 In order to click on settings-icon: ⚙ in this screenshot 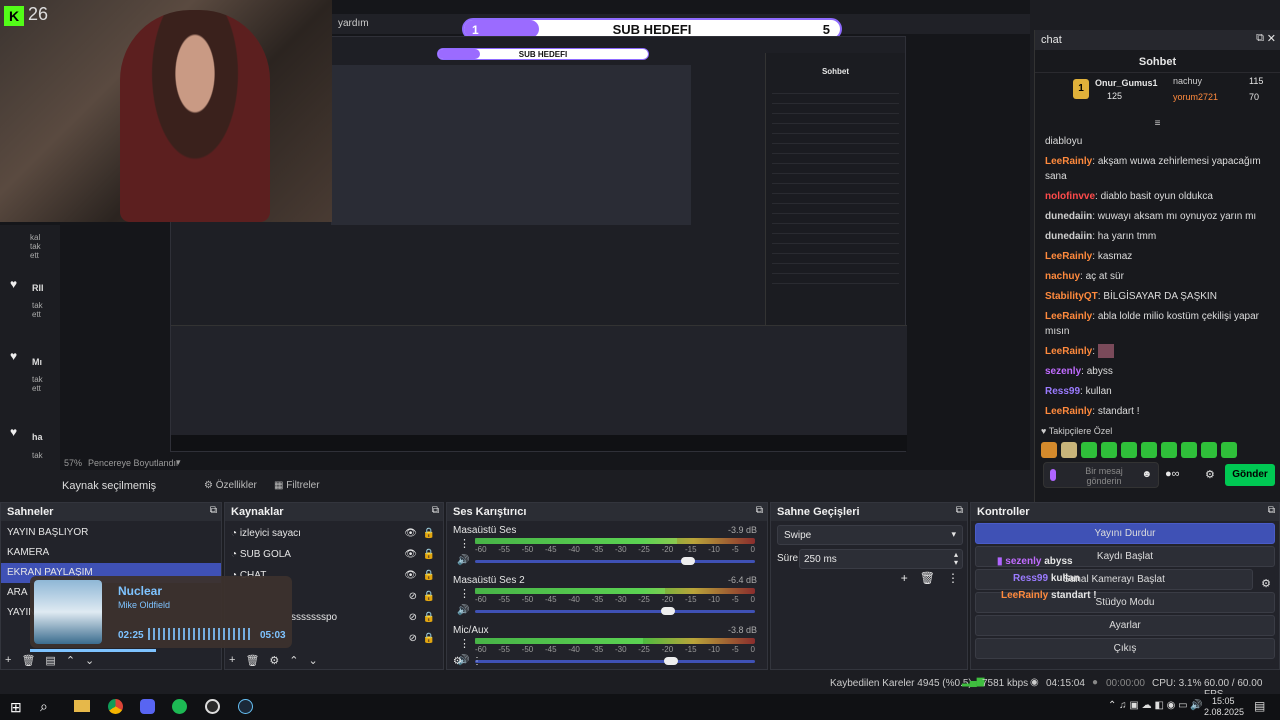, I will do `click(1210, 474)`.